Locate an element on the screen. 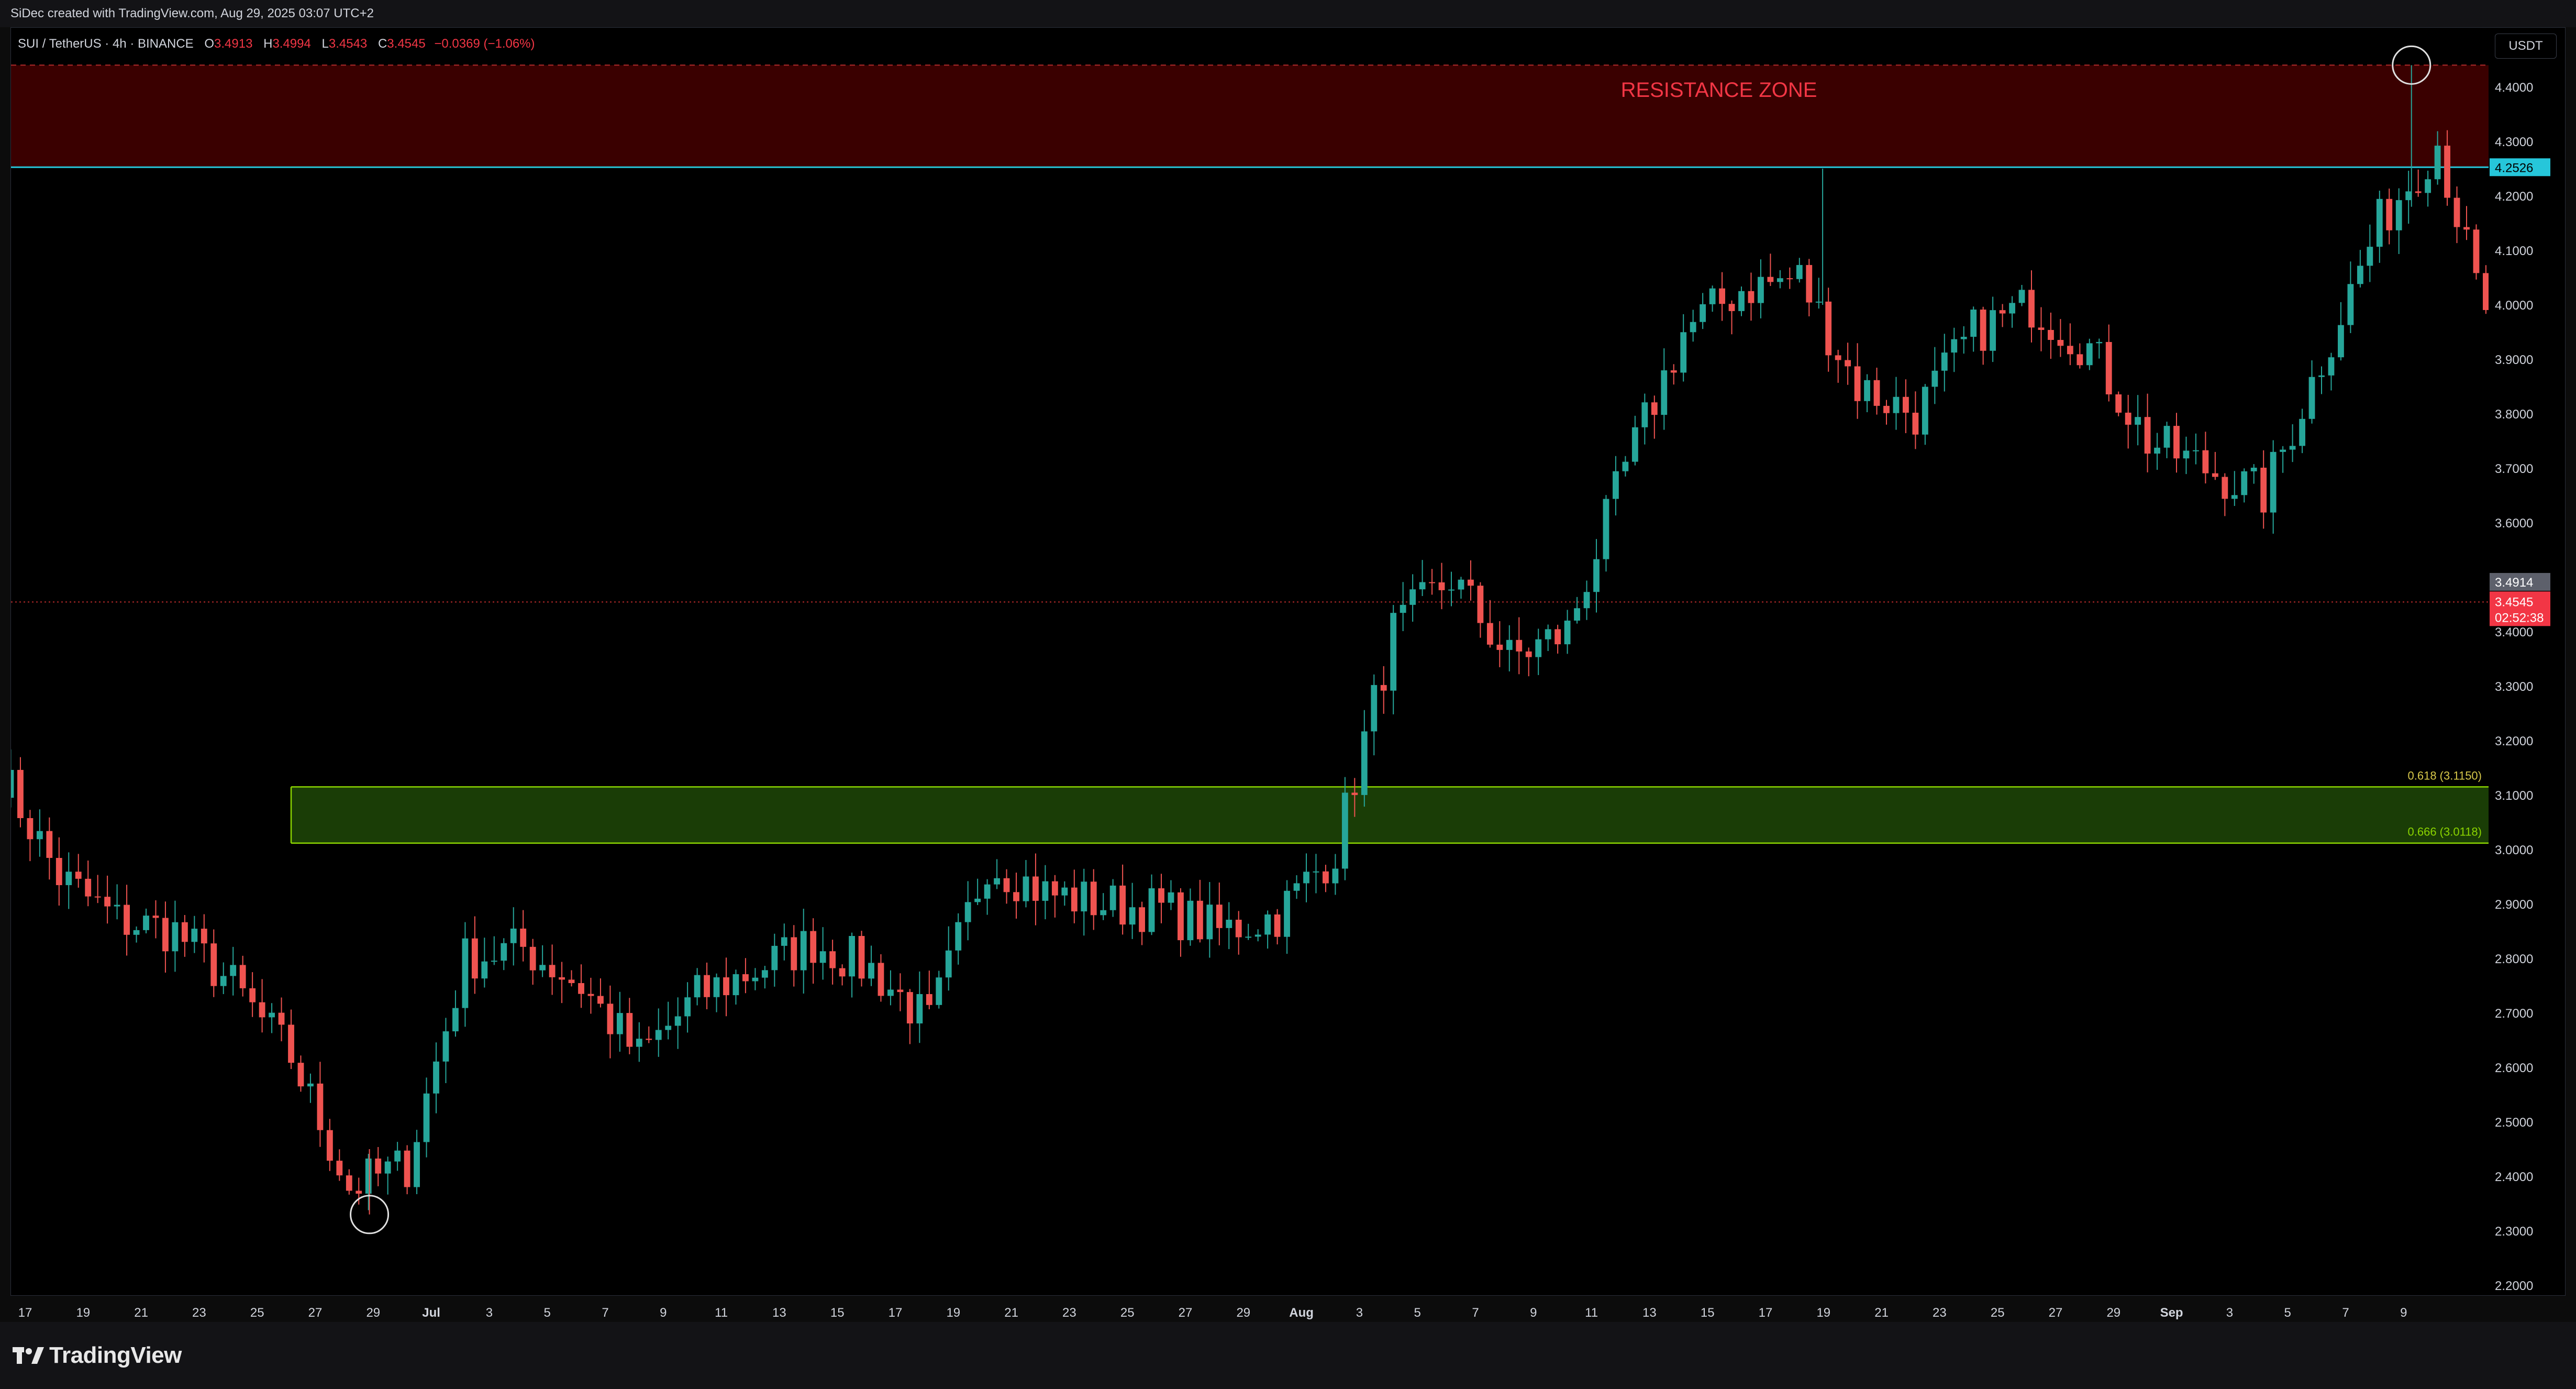 Image resolution: width=2576 pixels, height=1389 pixels. fib-0666-label: 0.666 (3.0118) is located at coordinates (2445, 832).